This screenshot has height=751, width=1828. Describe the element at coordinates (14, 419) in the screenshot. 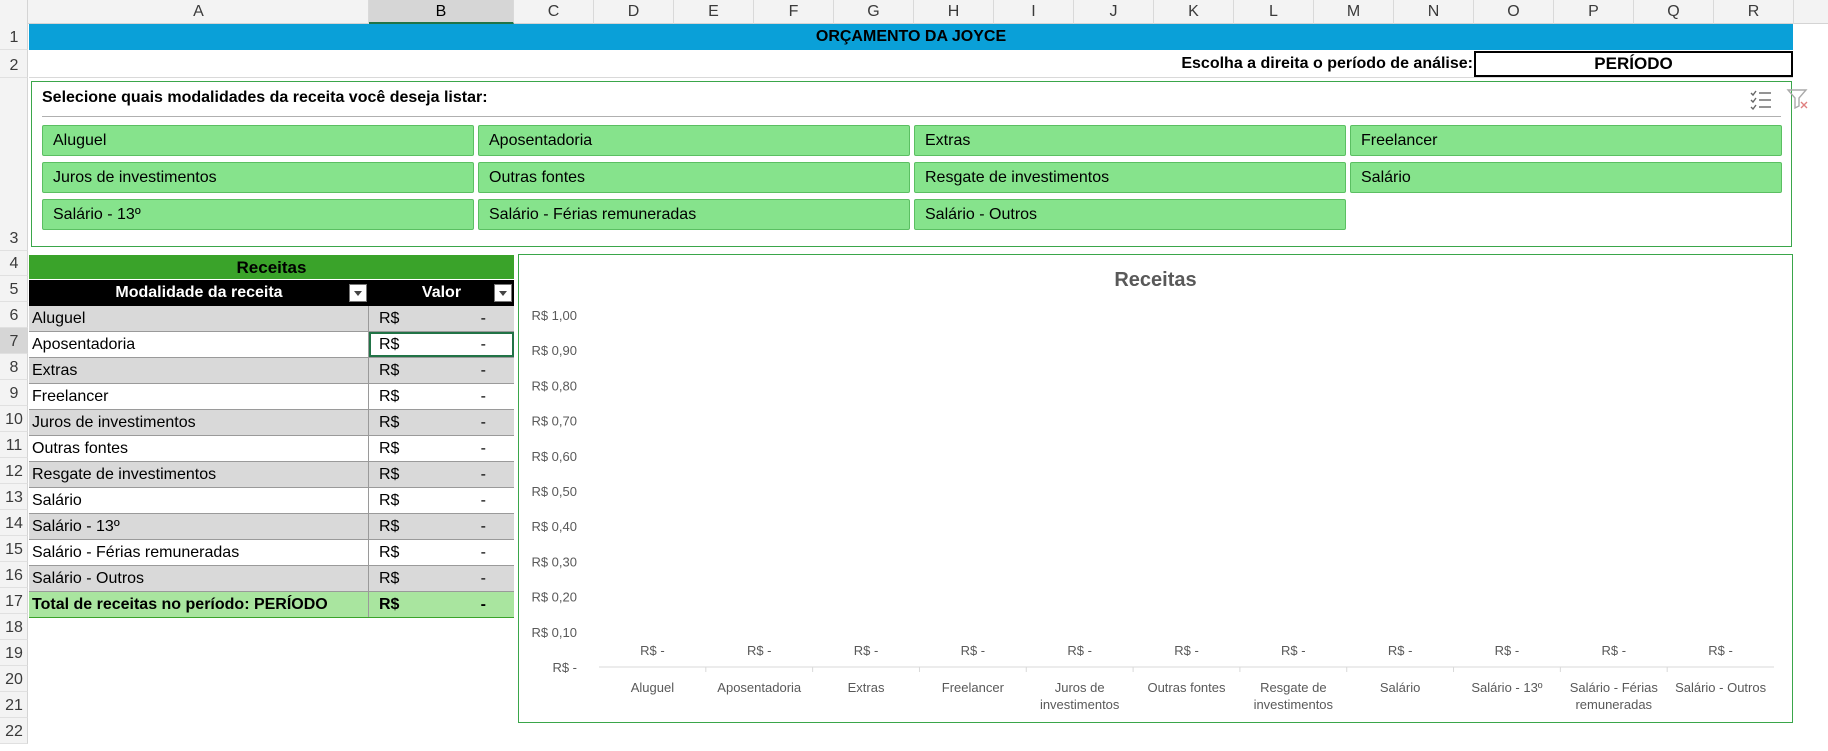

I see `row-header-10: 10` at that location.